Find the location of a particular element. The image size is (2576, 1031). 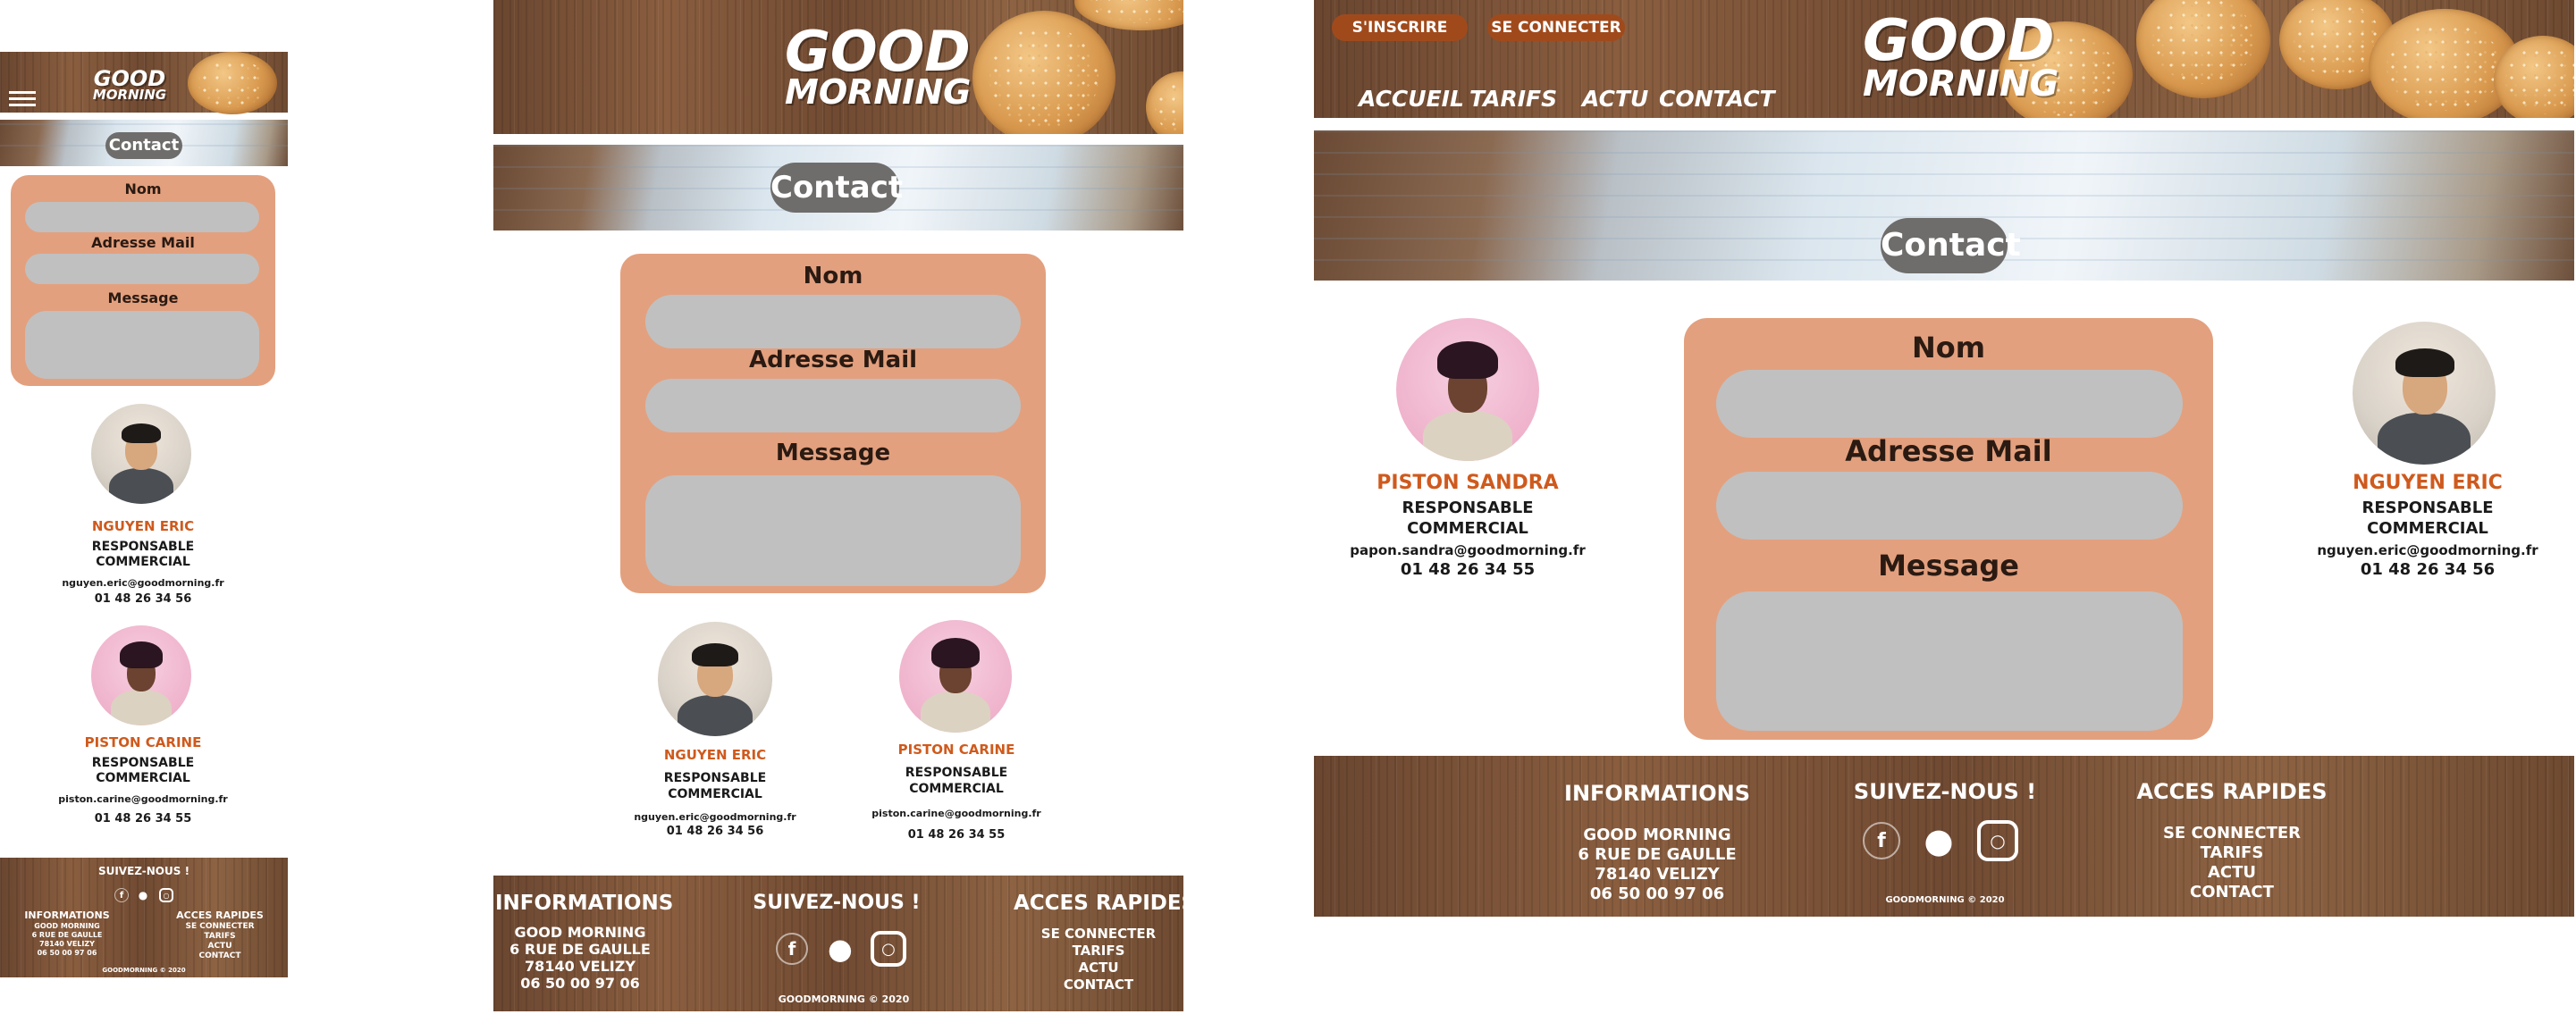

contact-form: Nom Adresse Mail Message is located at coordinates (1949, 529).